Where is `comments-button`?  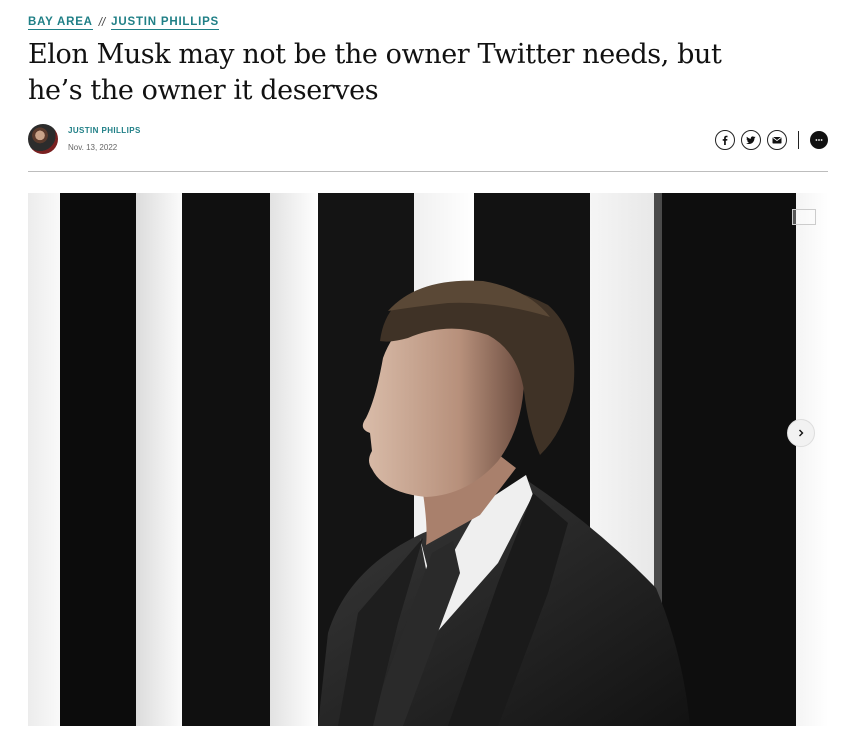 comments-button is located at coordinates (819, 140).